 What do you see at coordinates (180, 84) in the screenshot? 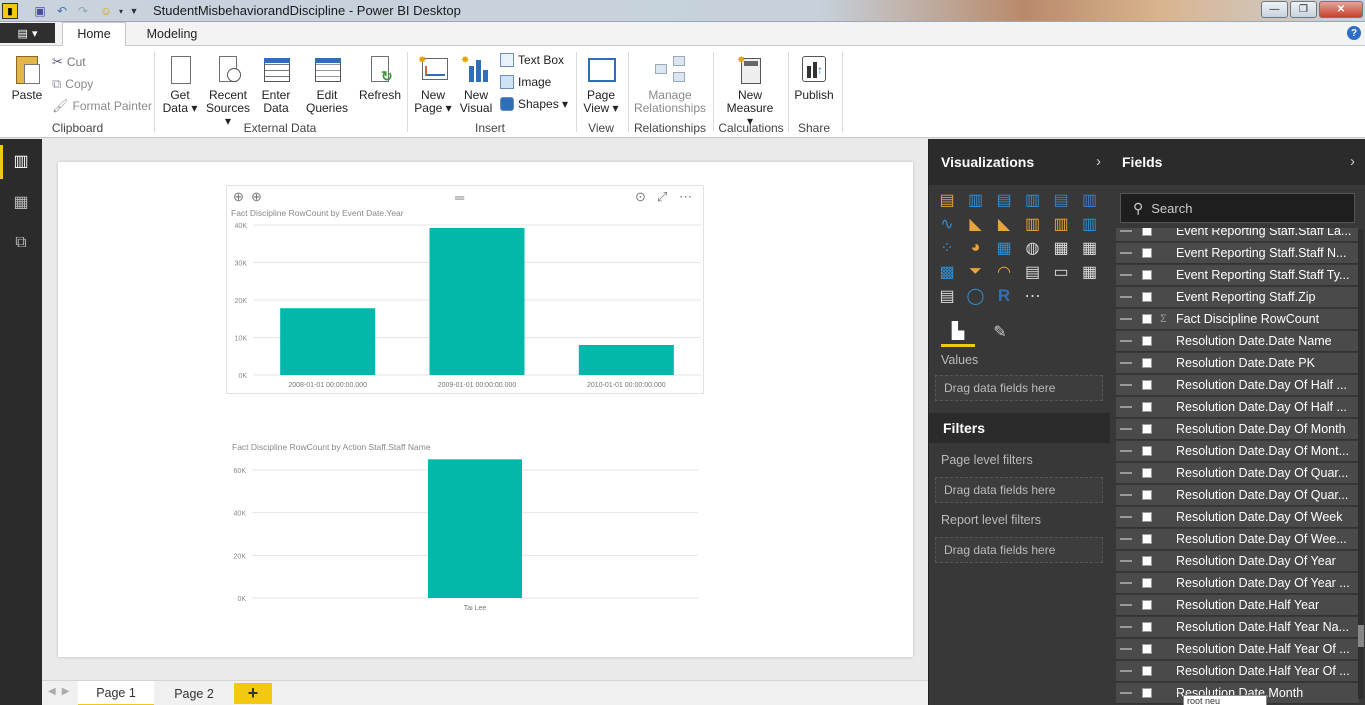
I see `get-data-button: Get Data ▾` at bounding box center [180, 84].